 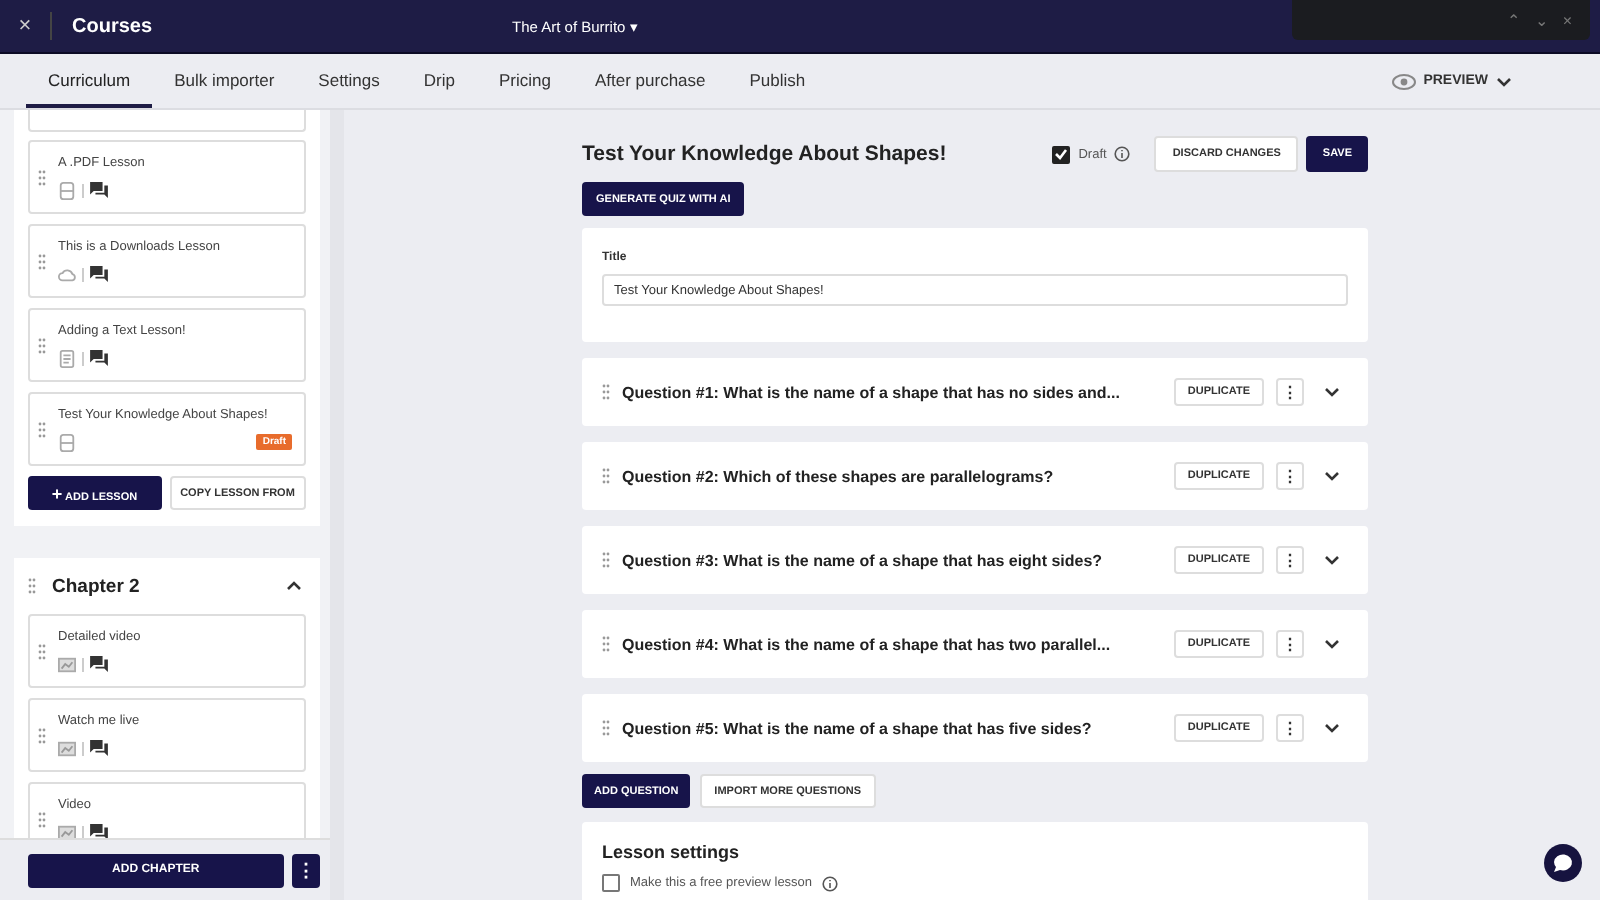 I want to click on question-title: Question #5: What is the name of a shape that has five sides?, so click(x=858, y=728).